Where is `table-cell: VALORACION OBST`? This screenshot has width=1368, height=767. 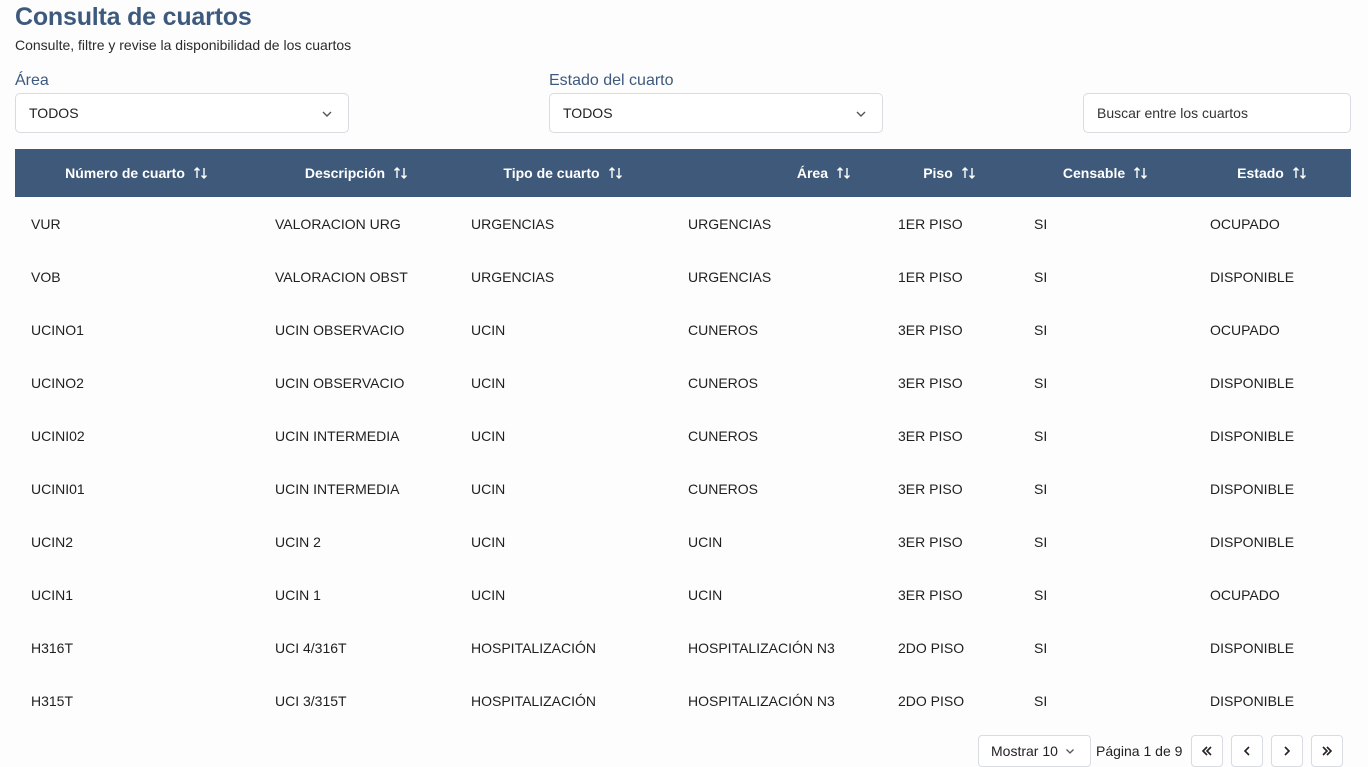
table-cell: VALORACION OBST is located at coordinates (341, 276).